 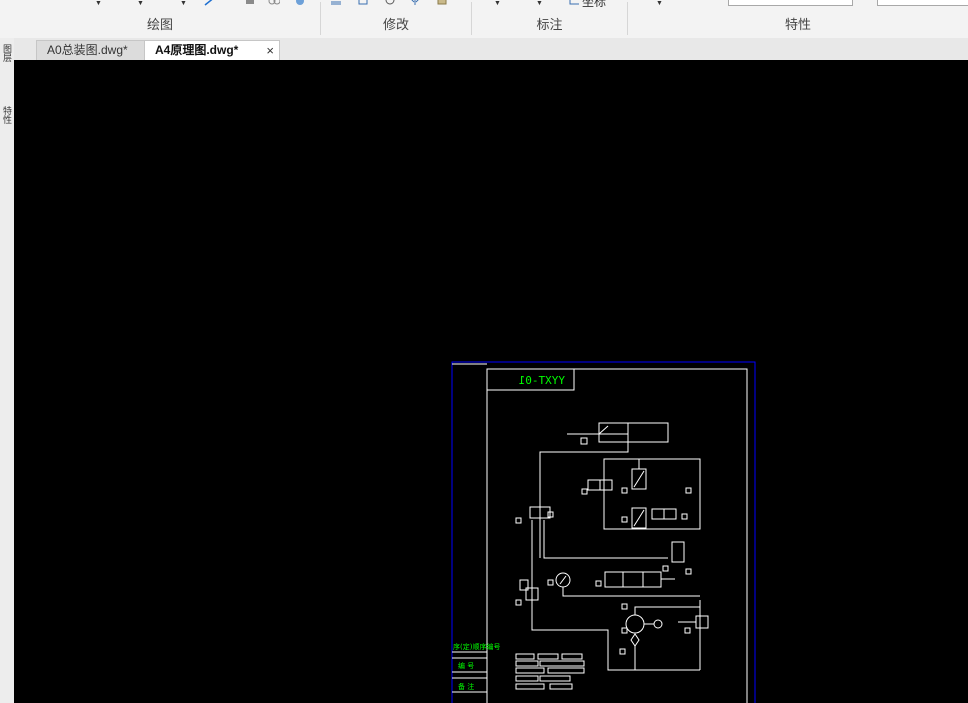 What do you see at coordinates (491, 49) in the screenshot?
I see `document-tab-bar: A0总装图.dwg* A4原理图.dwg* ×` at bounding box center [491, 49].